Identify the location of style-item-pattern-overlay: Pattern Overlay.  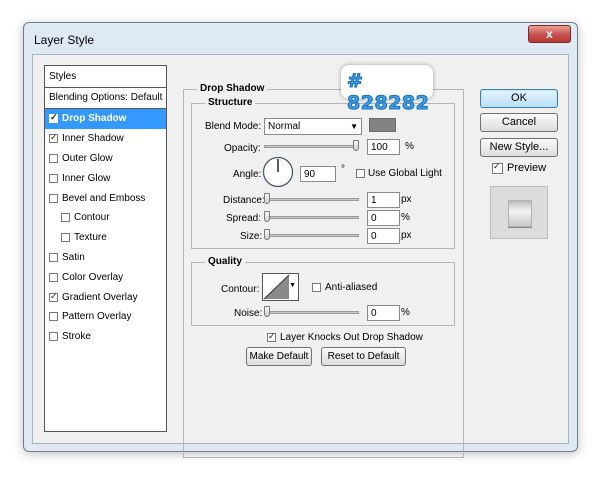
(105, 317).